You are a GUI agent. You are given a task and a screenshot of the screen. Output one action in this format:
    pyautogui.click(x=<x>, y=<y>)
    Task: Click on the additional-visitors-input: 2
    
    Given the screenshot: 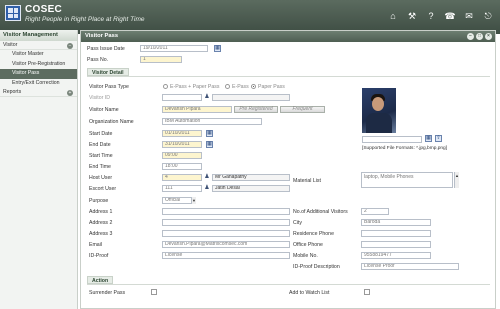 What is the action you would take?
    pyautogui.click(x=375, y=211)
    